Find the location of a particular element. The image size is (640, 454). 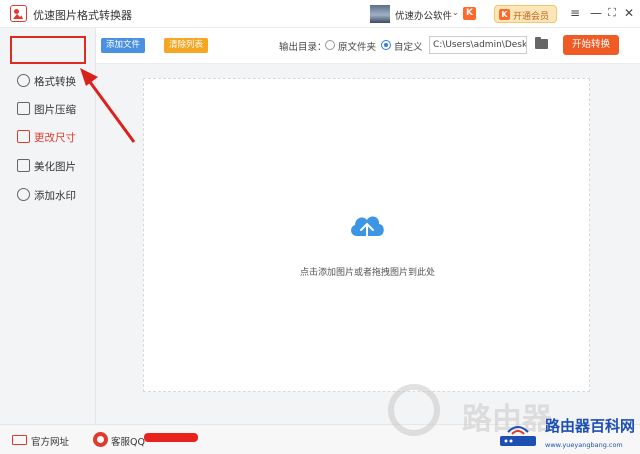

sidebar-item-format-convert: 格式转换 is located at coordinates (48, 81).